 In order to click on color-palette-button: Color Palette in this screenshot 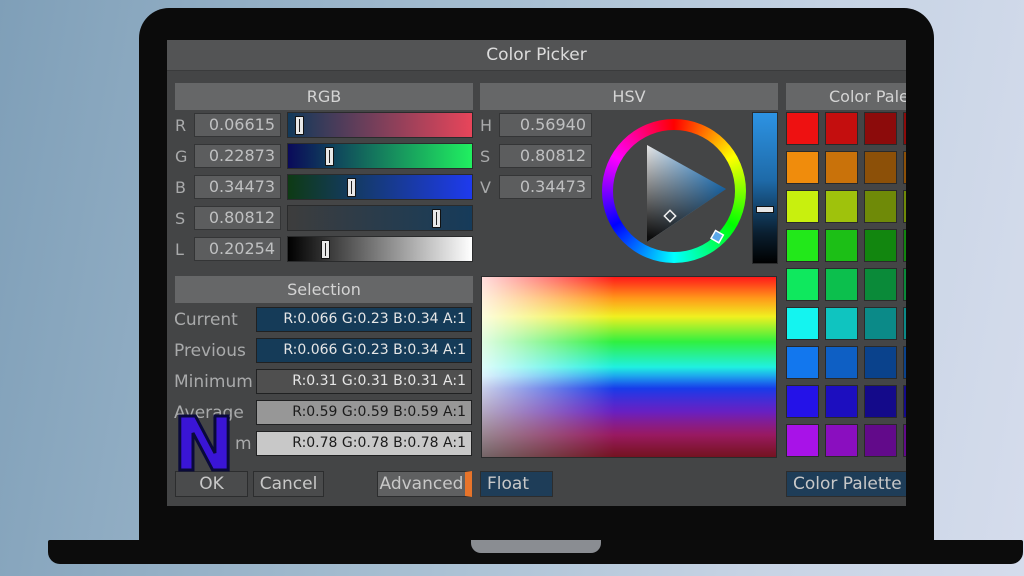, I will do `click(846, 484)`.